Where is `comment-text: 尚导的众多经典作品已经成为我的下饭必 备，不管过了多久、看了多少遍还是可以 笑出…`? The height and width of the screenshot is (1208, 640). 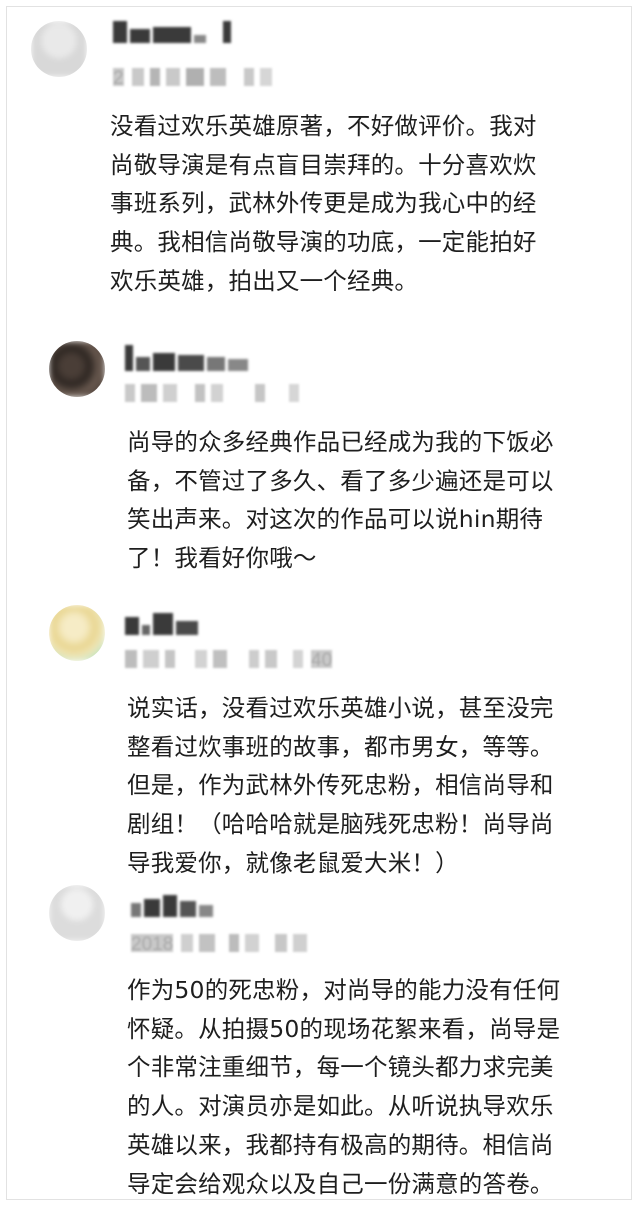
comment-text: 尚导的众多经典作品已经成为我的下饭必 备，不管过了多久、看了多少遍还是可以 笑出… is located at coordinates (340, 500).